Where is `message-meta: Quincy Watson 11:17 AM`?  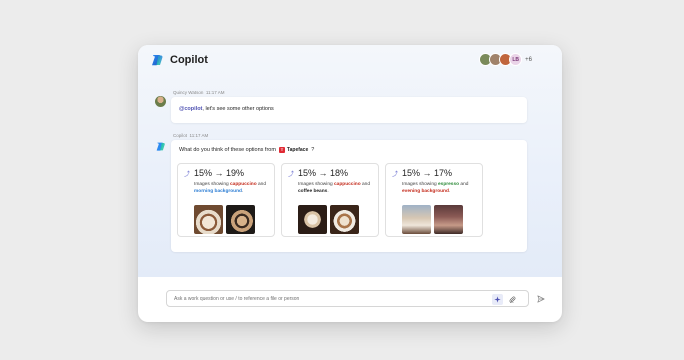 message-meta: Quincy Watson 11:17 AM is located at coordinates (199, 92).